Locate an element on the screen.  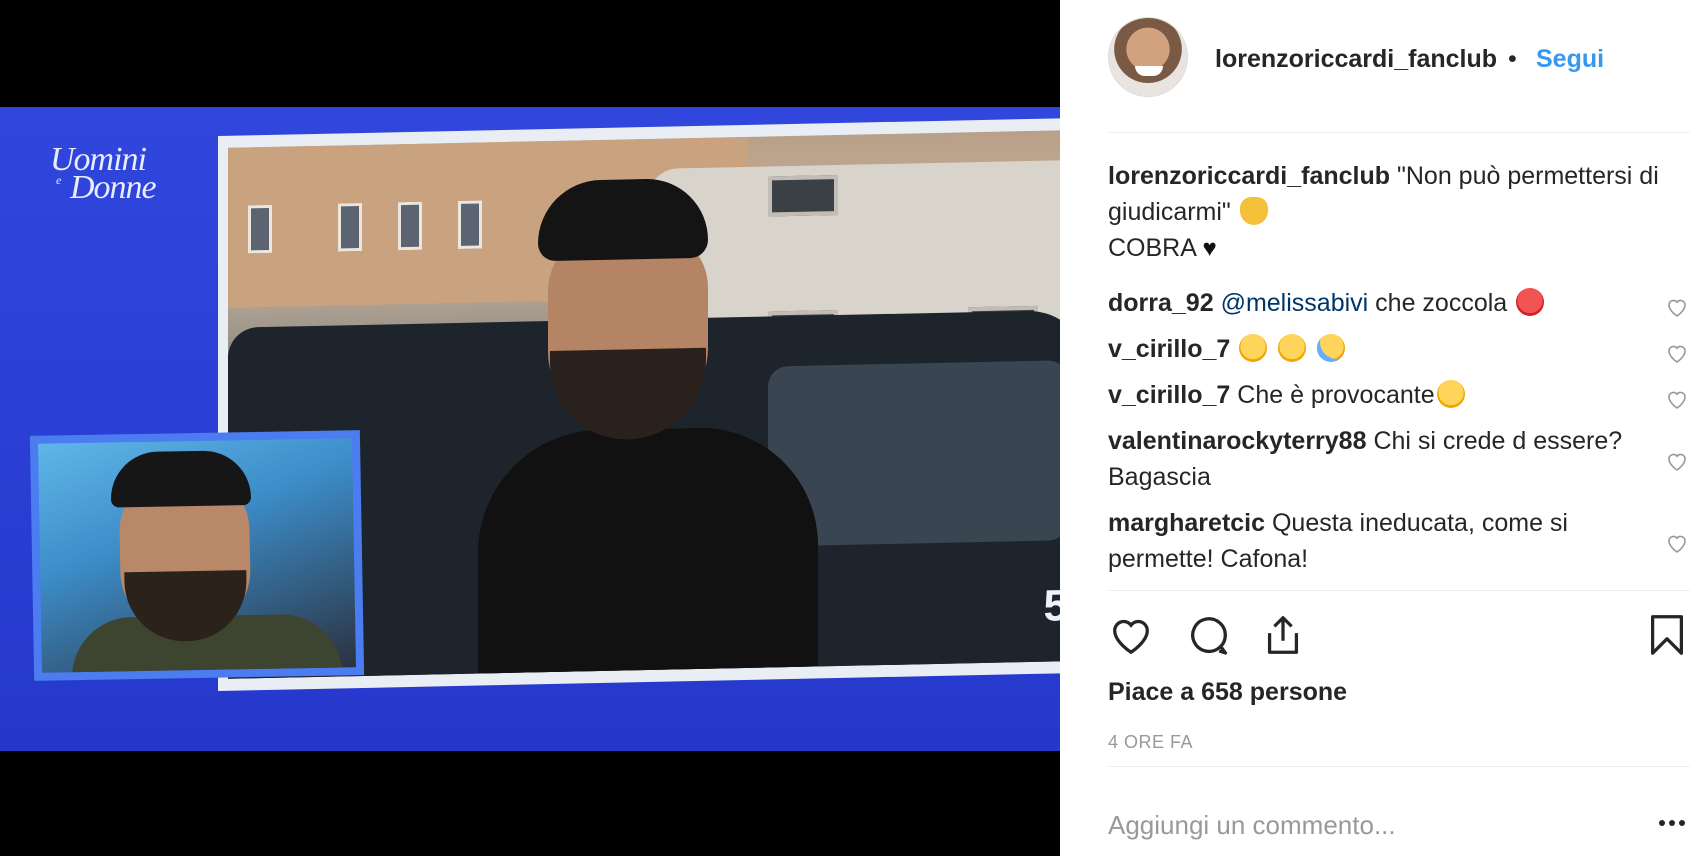
ellipsis-icon is located at coordinates (1672, 823).